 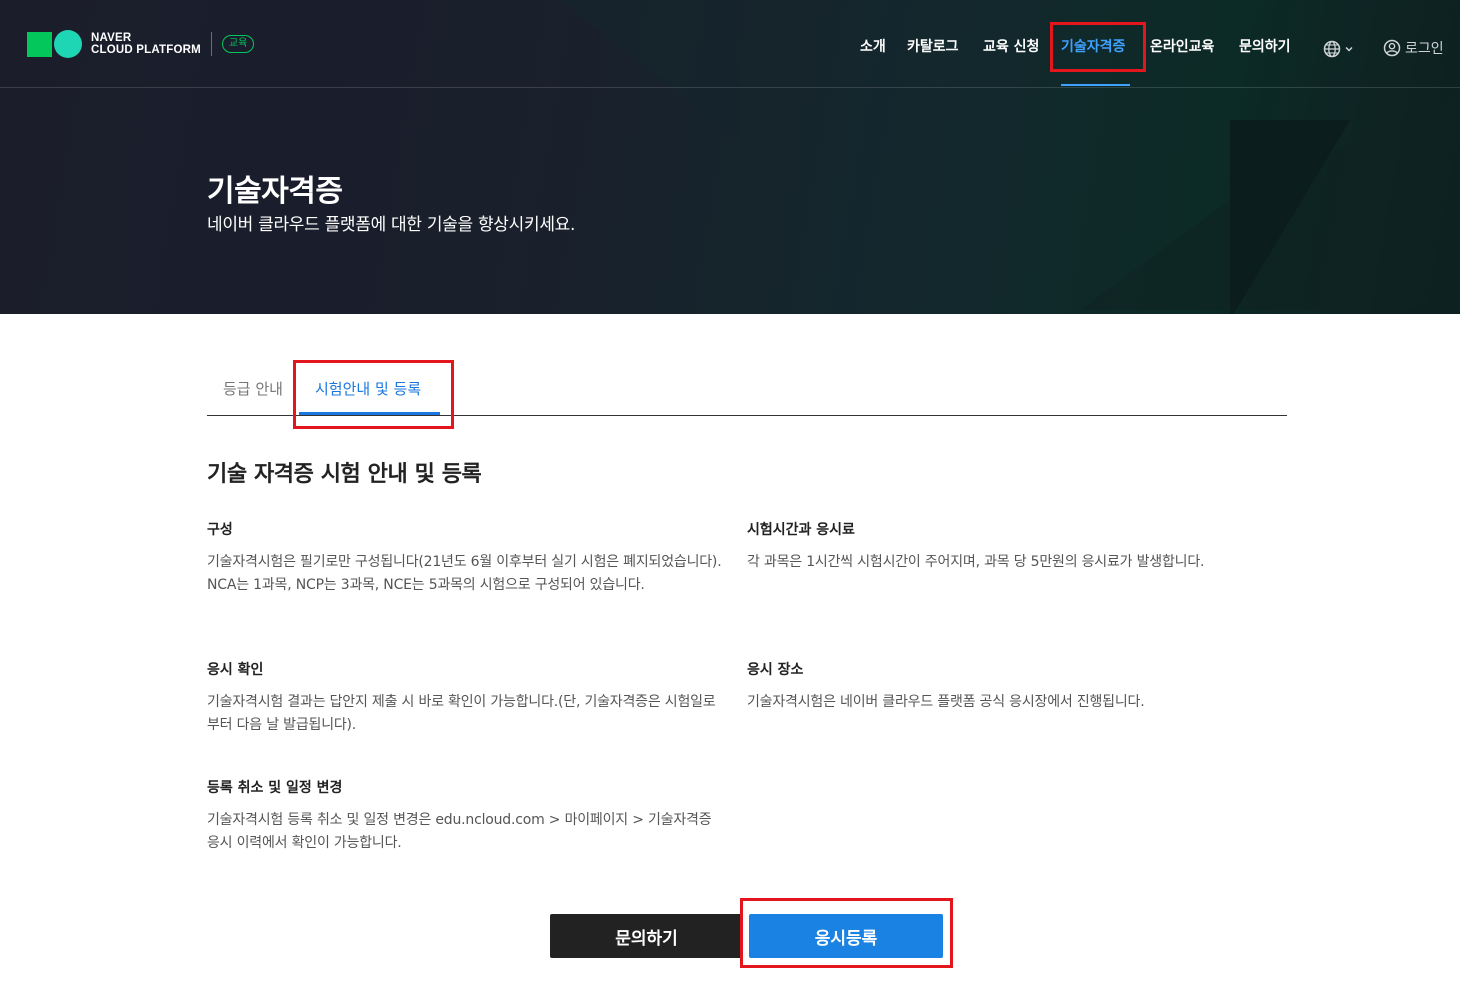 What do you see at coordinates (211, 44) in the screenshot?
I see `logo-divider` at bounding box center [211, 44].